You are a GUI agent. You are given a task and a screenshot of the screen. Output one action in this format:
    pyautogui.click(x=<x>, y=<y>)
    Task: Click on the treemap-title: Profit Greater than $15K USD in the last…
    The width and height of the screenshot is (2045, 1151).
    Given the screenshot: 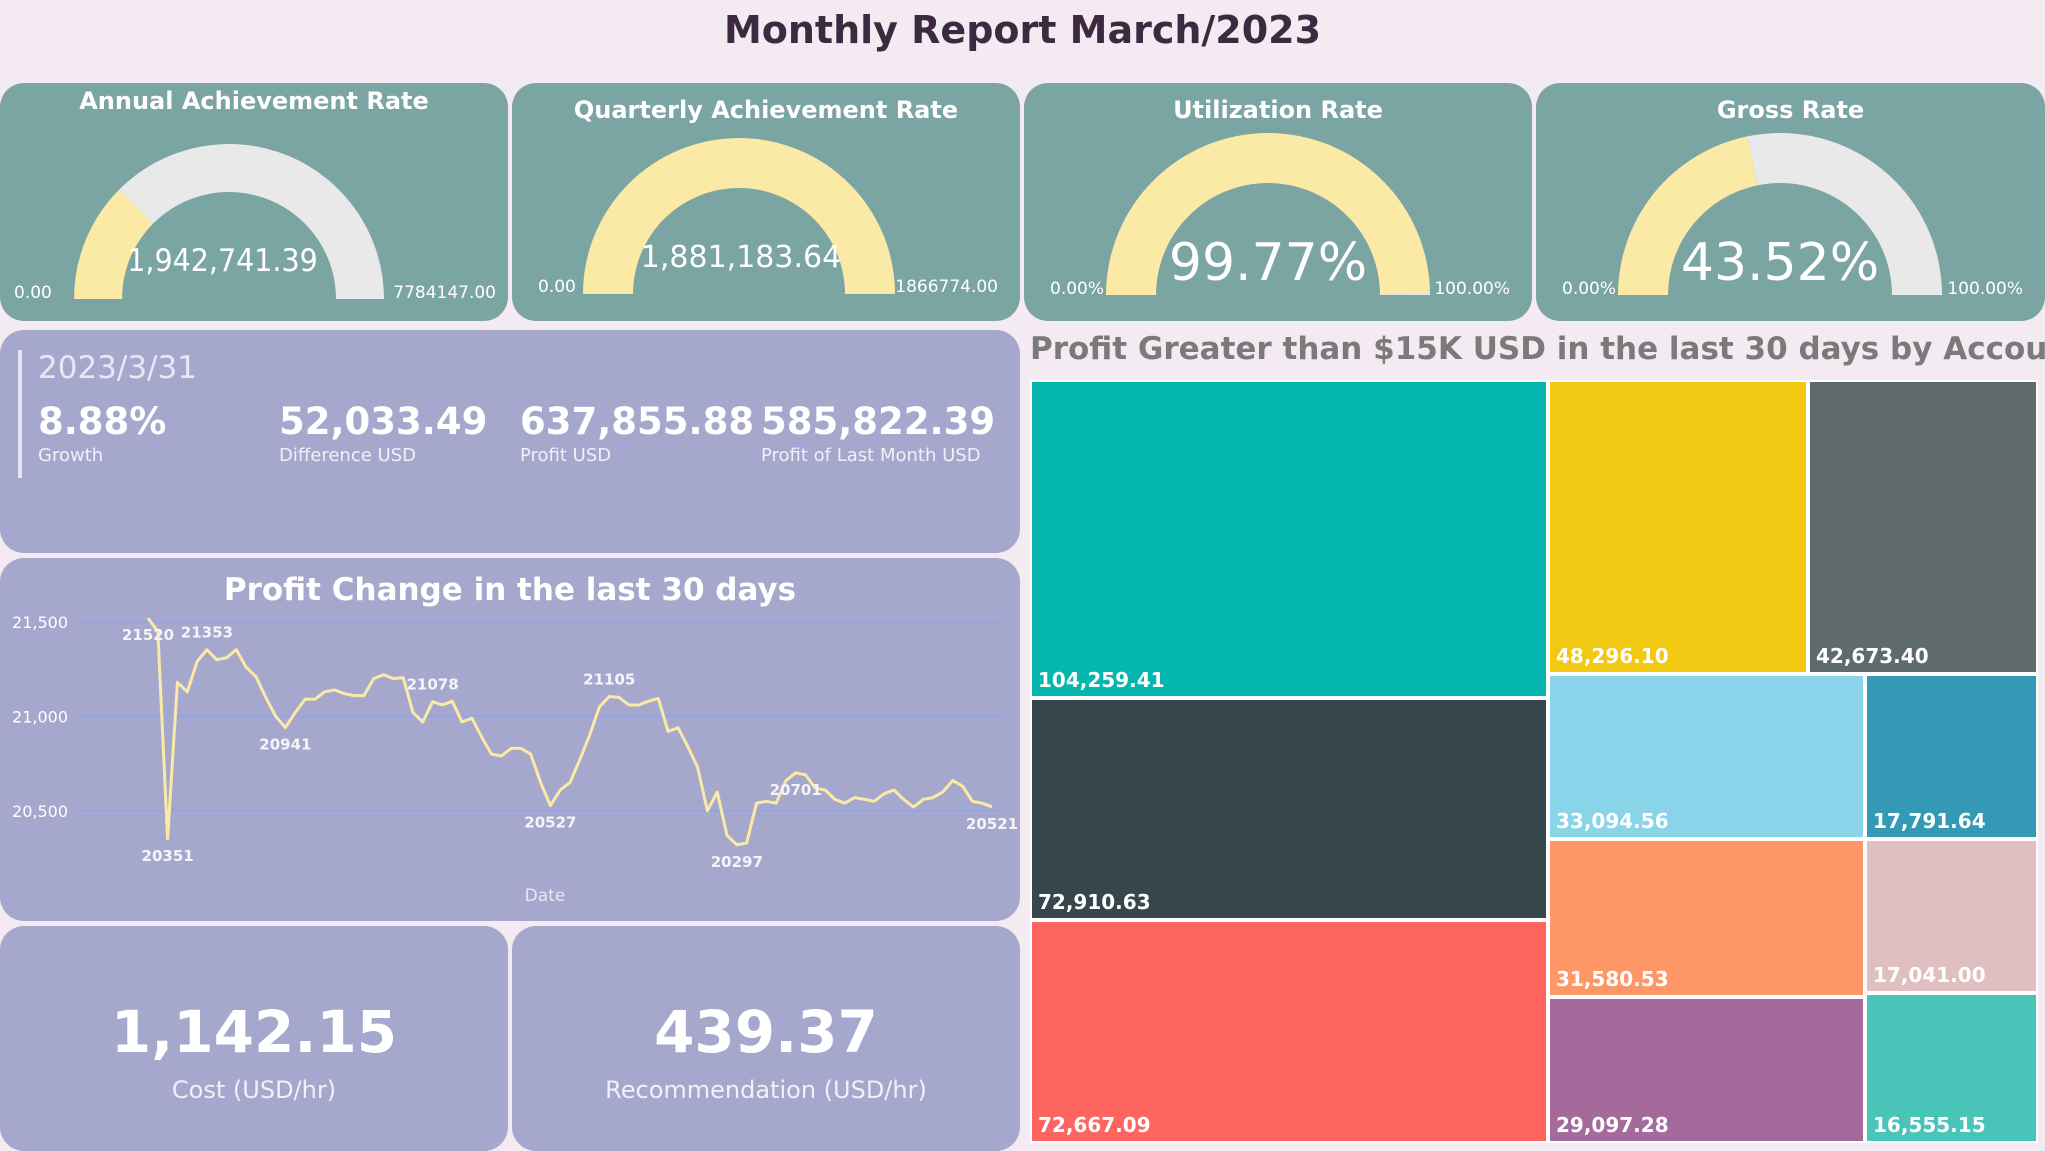 What is the action you would take?
    pyautogui.click(x=1537, y=349)
    